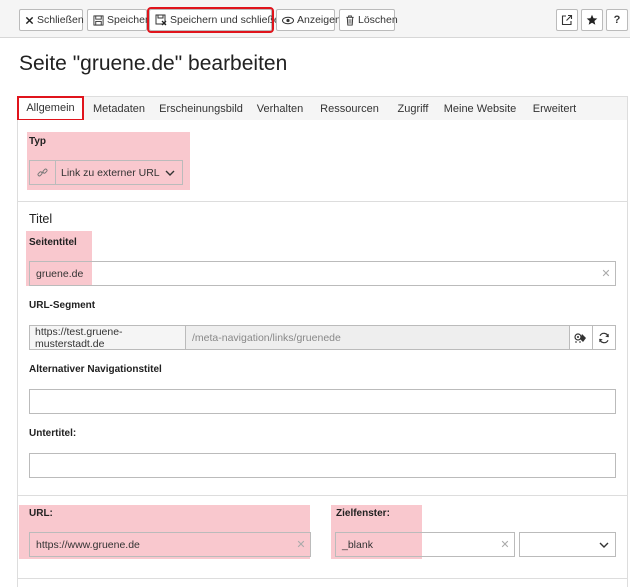  What do you see at coordinates (60, 20) in the screenshot?
I see `close-label: Schließen` at bounding box center [60, 20].